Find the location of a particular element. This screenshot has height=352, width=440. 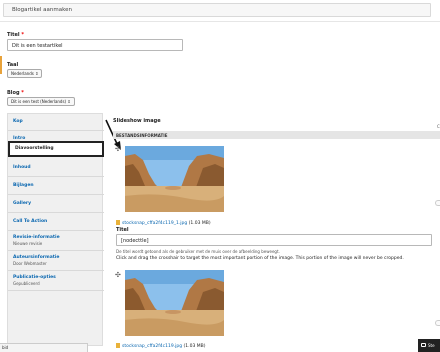

chat-widget: Ste is located at coordinates (429, 345).